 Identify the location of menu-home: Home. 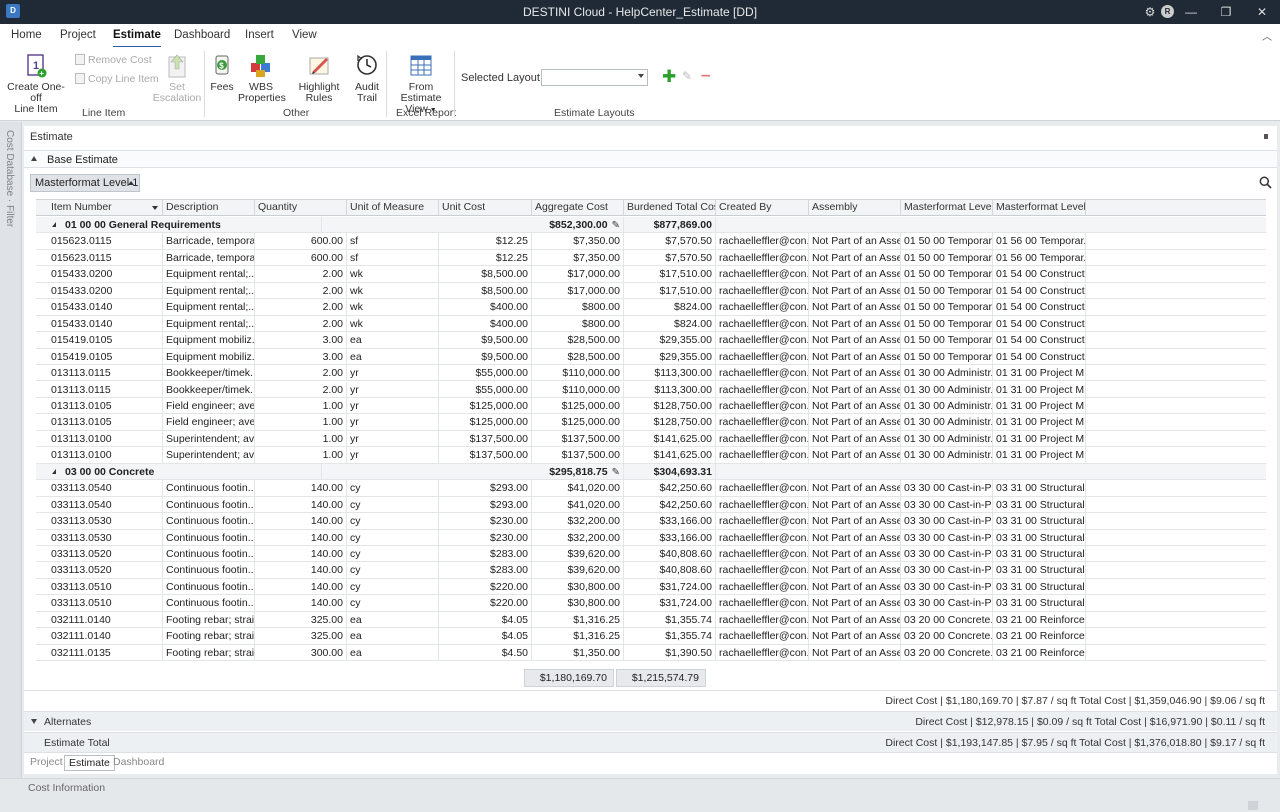
(26, 35).